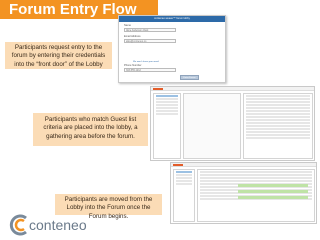 The height and width of the screenshot is (240, 320). I want to click on email-field-value: alice@conteneo.co, so click(136, 41).